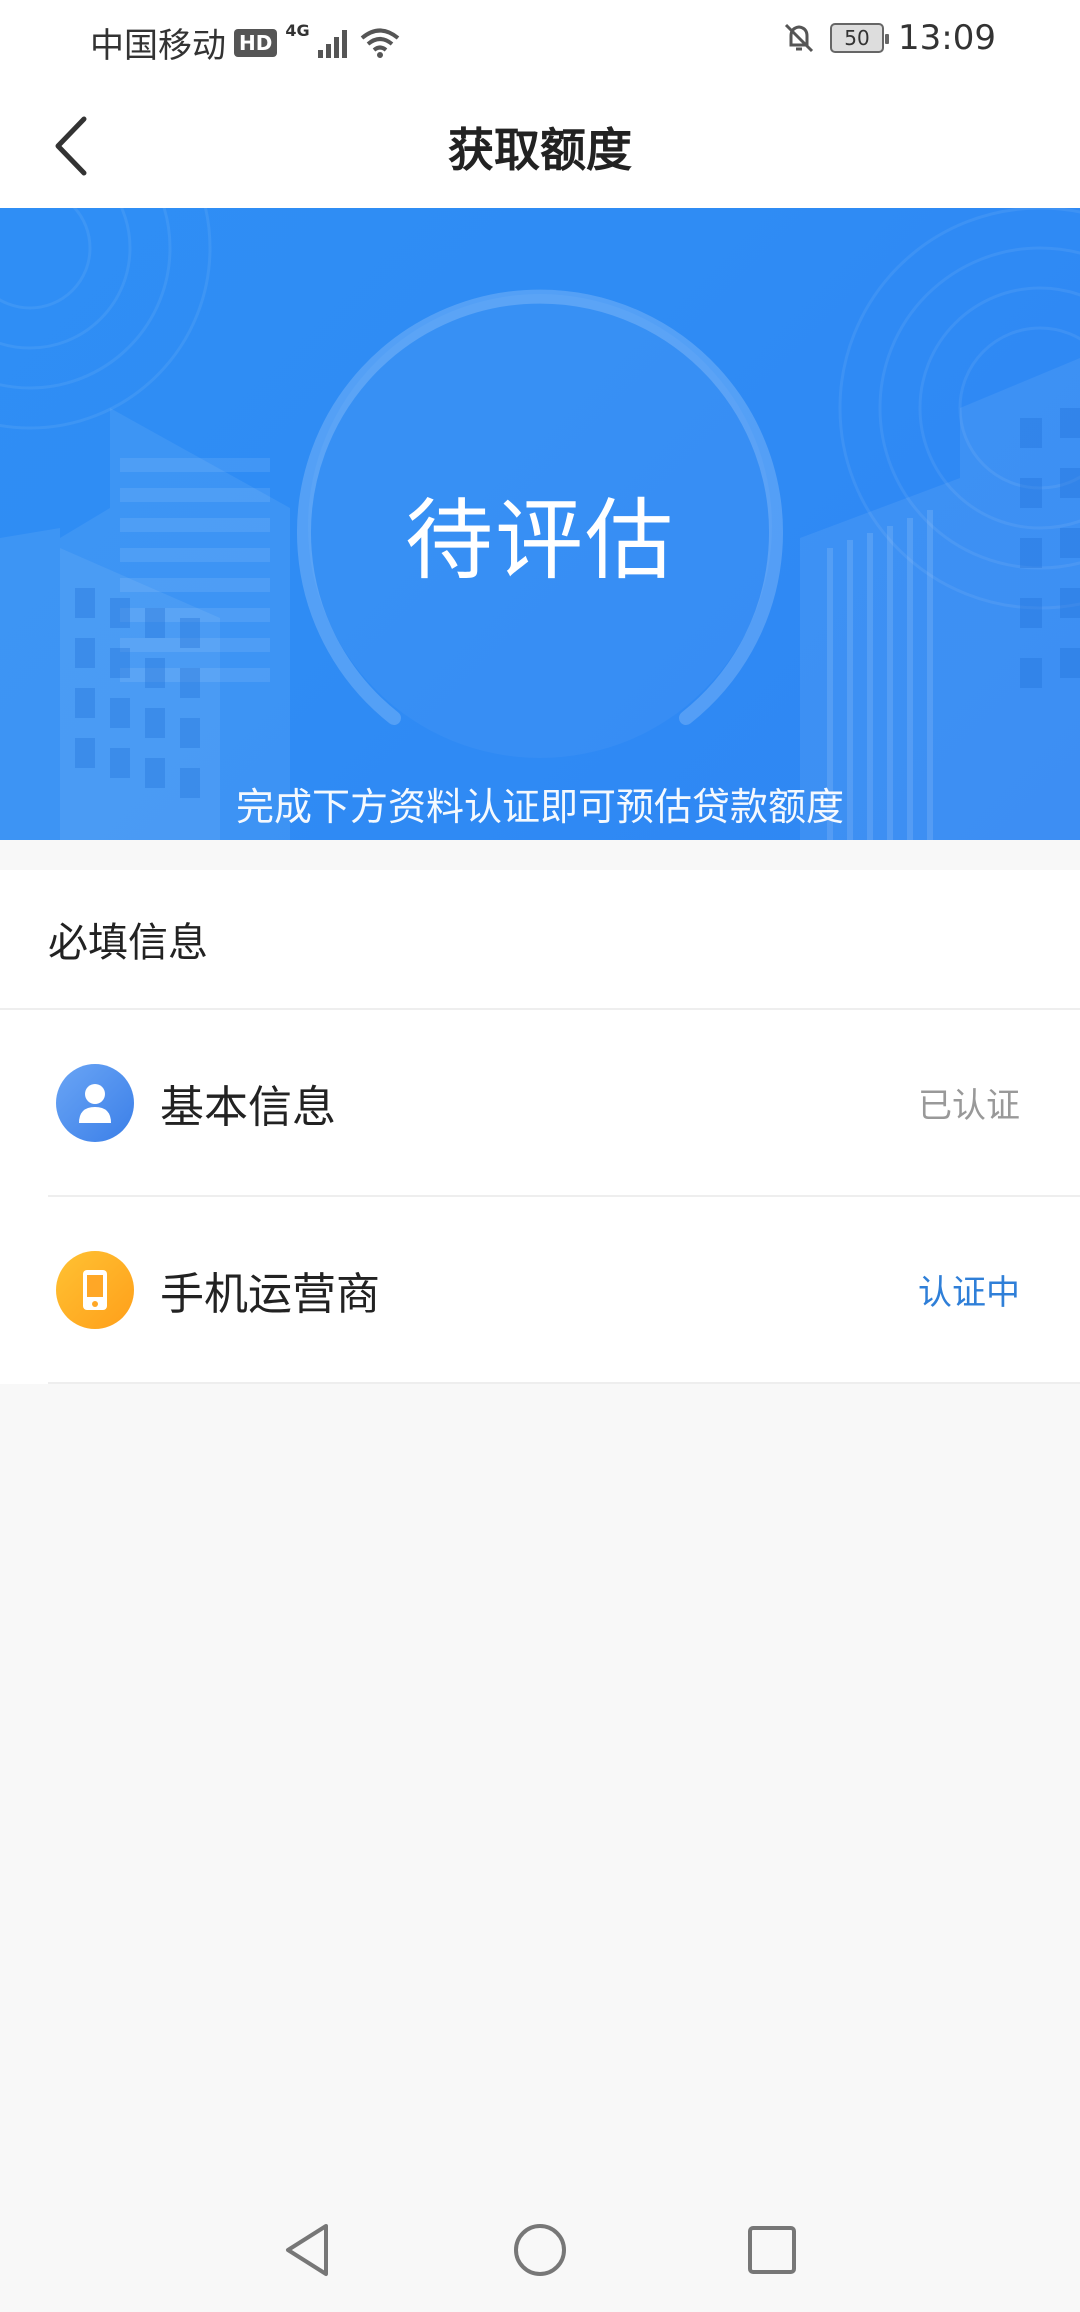 The image size is (1080, 2312). Describe the element at coordinates (540, 940) in the screenshot. I see `section-title: 必填信息` at that location.